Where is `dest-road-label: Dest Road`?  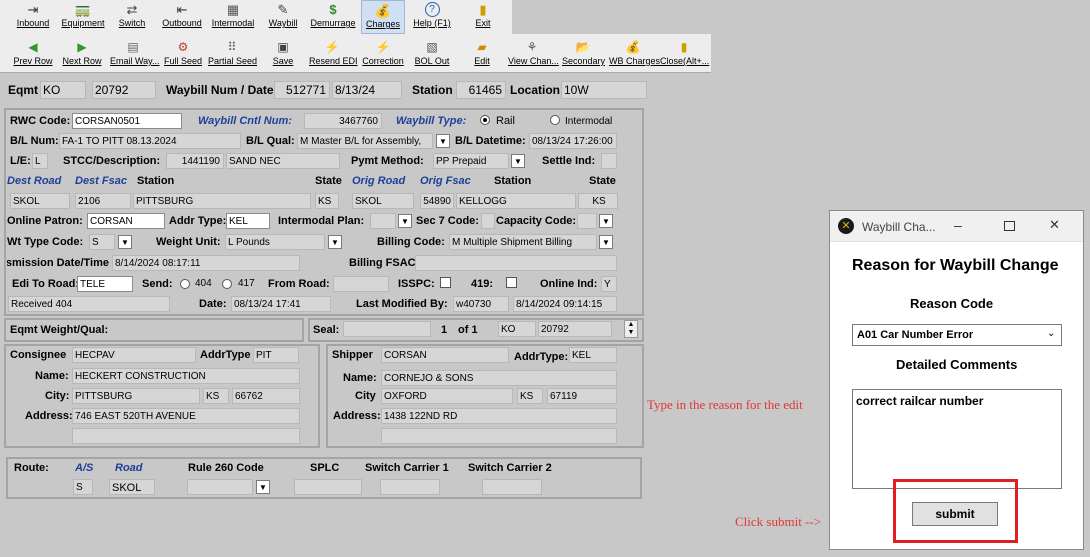 dest-road-label: Dest Road is located at coordinates (34, 181).